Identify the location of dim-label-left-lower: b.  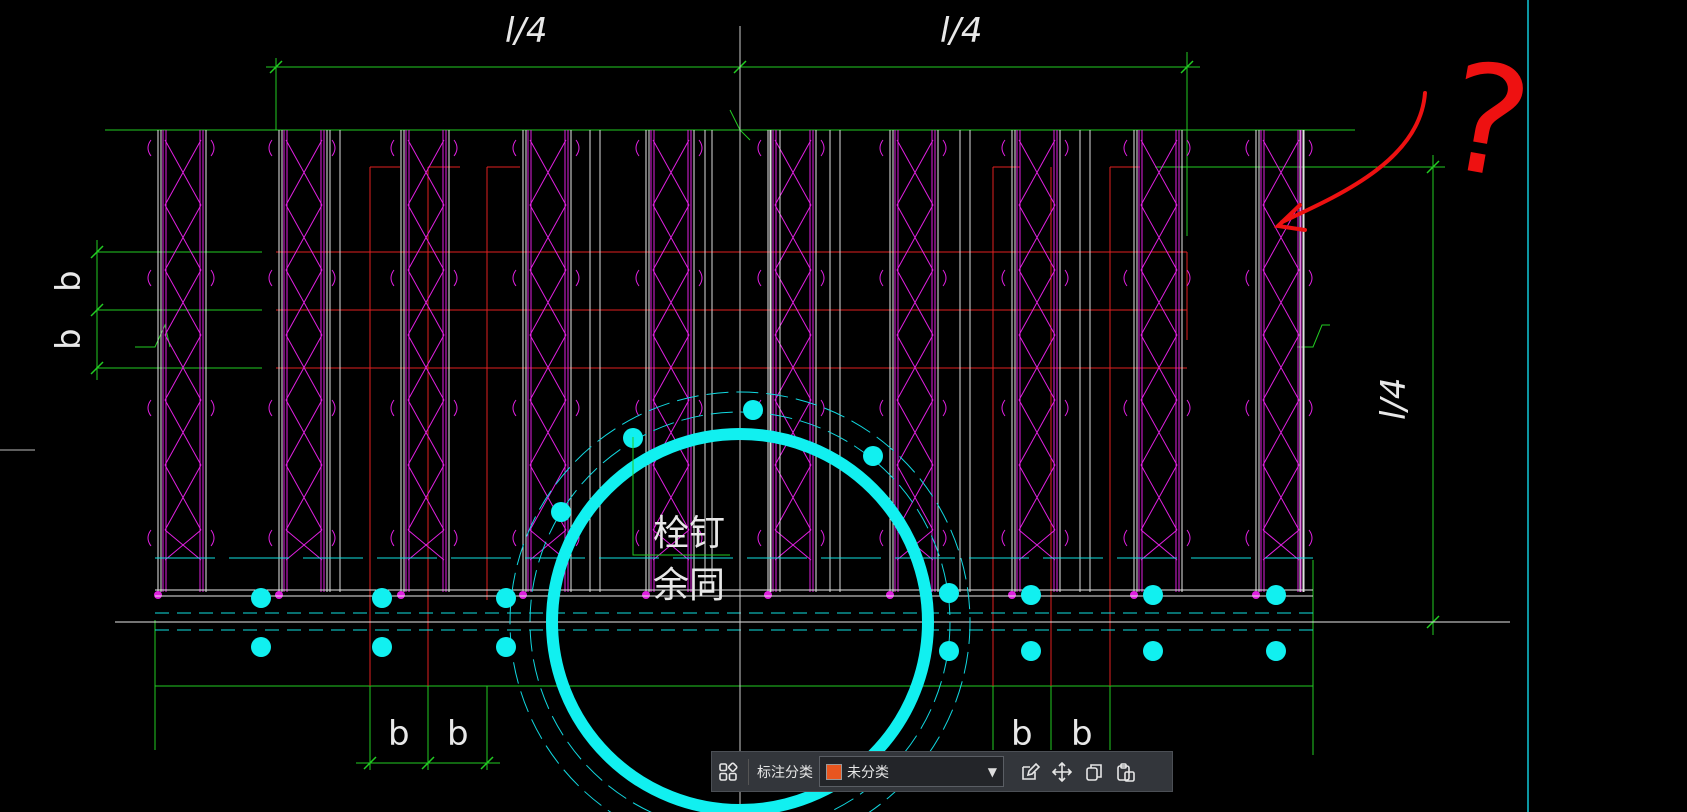
(69, 339).